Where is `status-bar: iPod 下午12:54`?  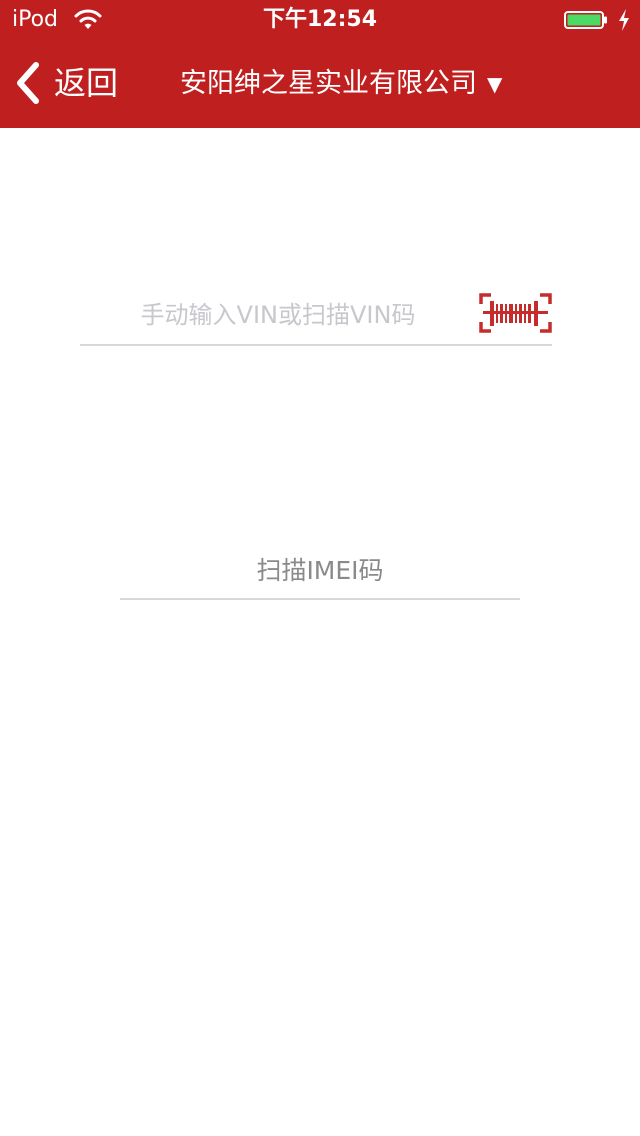
status-bar: iPod 下午12:54 is located at coordinates (320, 20).